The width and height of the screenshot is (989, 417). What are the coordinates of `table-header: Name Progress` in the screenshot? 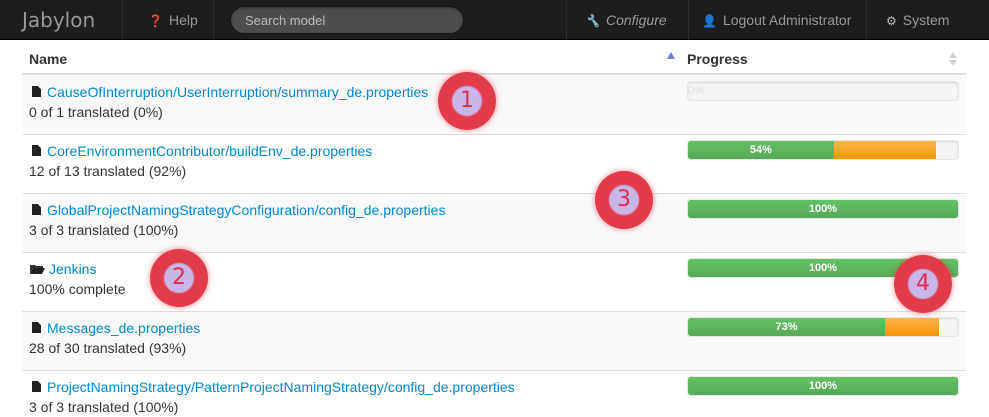 It's located at (494, 57).